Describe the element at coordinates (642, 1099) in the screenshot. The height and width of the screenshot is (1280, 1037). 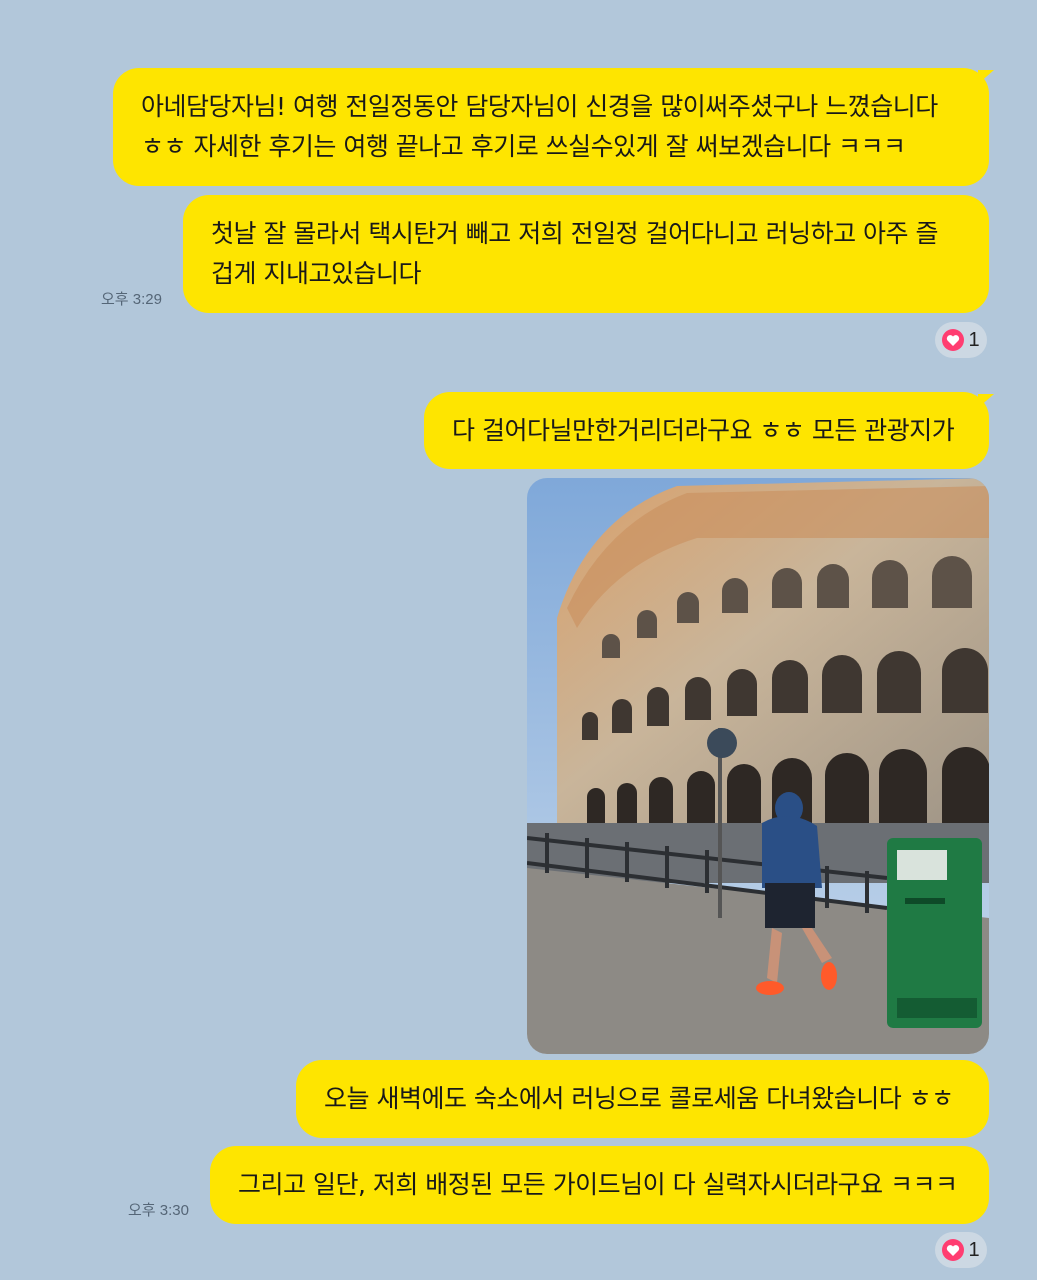
I see `message-bubble: 오늘 새벽에도 숙소에서 러닝으로 콜로세움 다녀왔습니다 ㅎㅎ` at that location.